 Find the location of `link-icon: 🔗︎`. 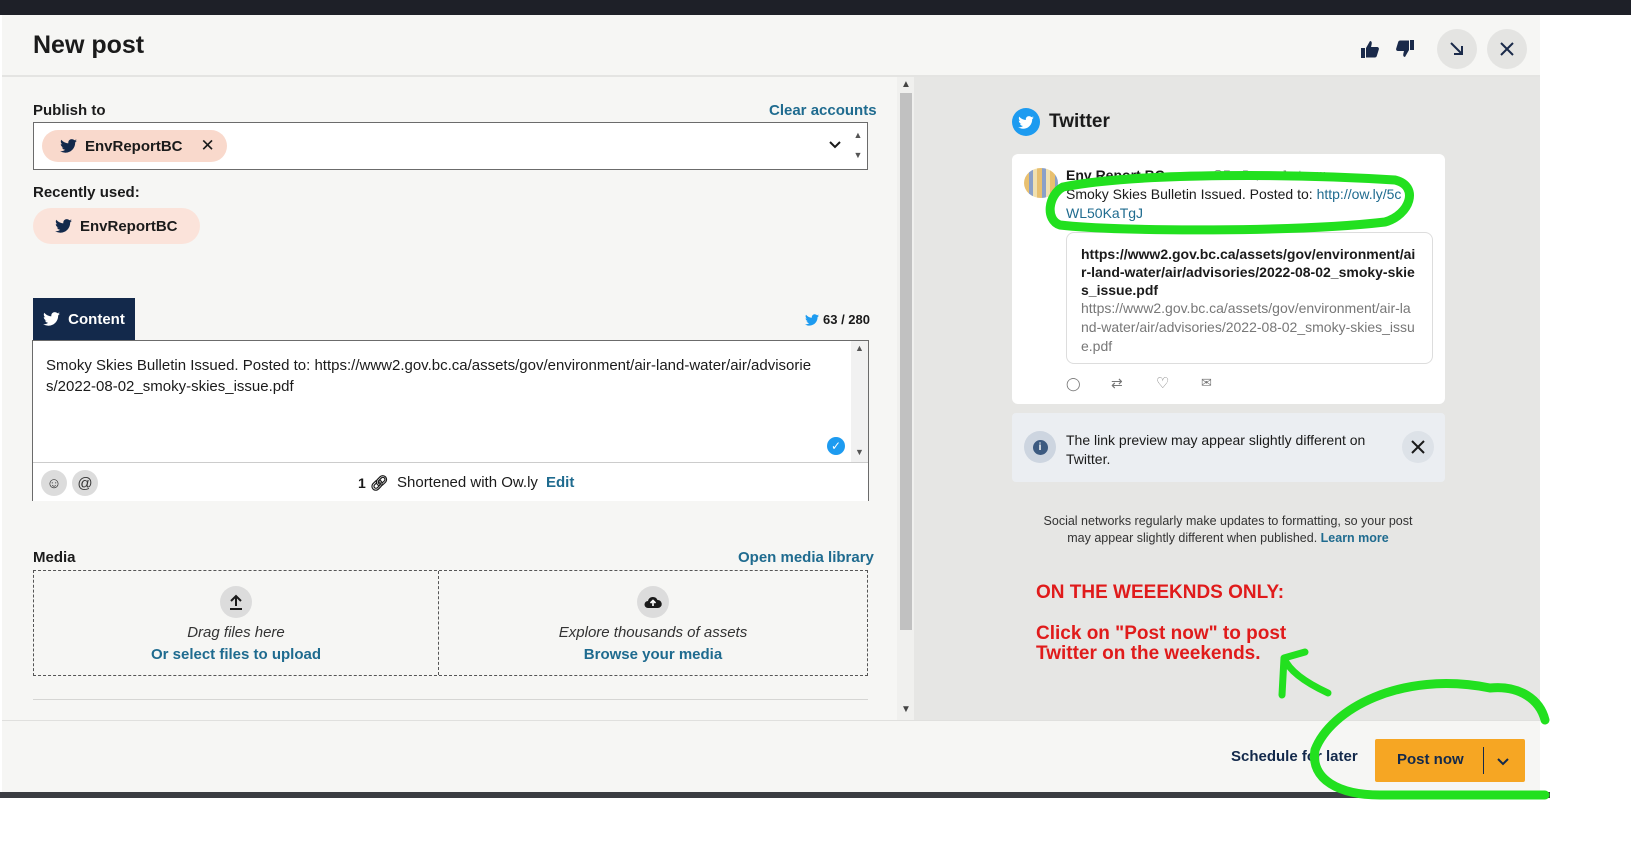

link-icon: 🔗︎ is located at coordinates (379, 483).